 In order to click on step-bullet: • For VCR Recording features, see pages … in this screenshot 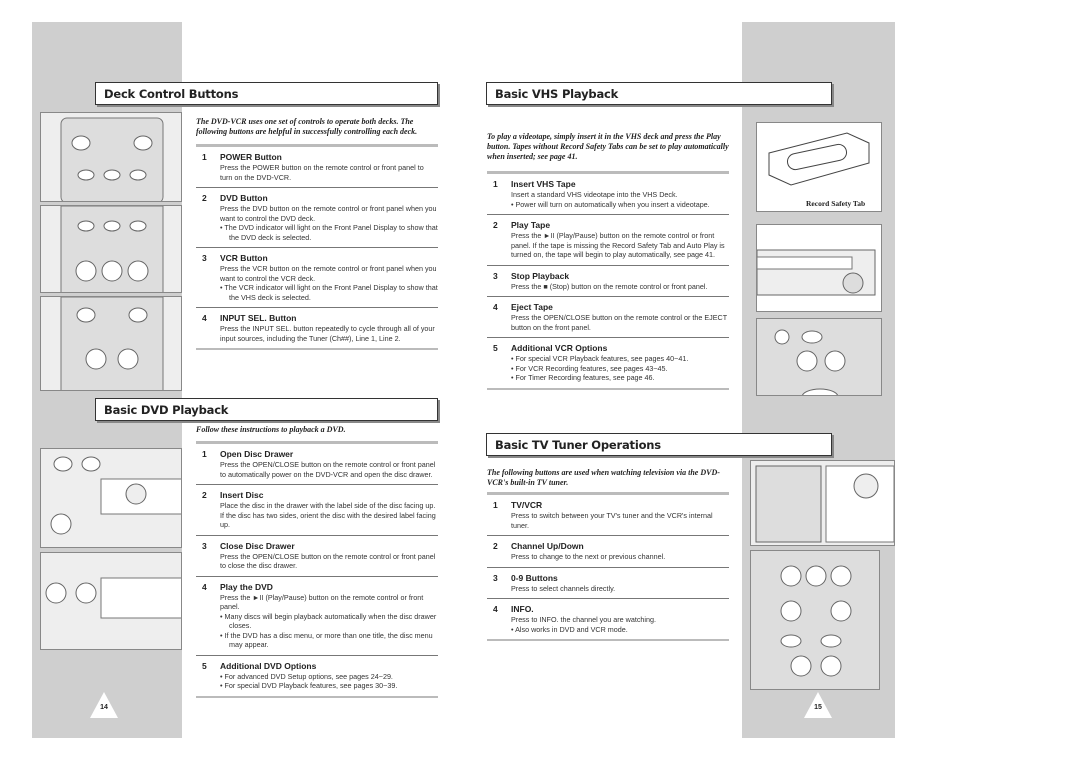, I will do `click(589, 368)`.